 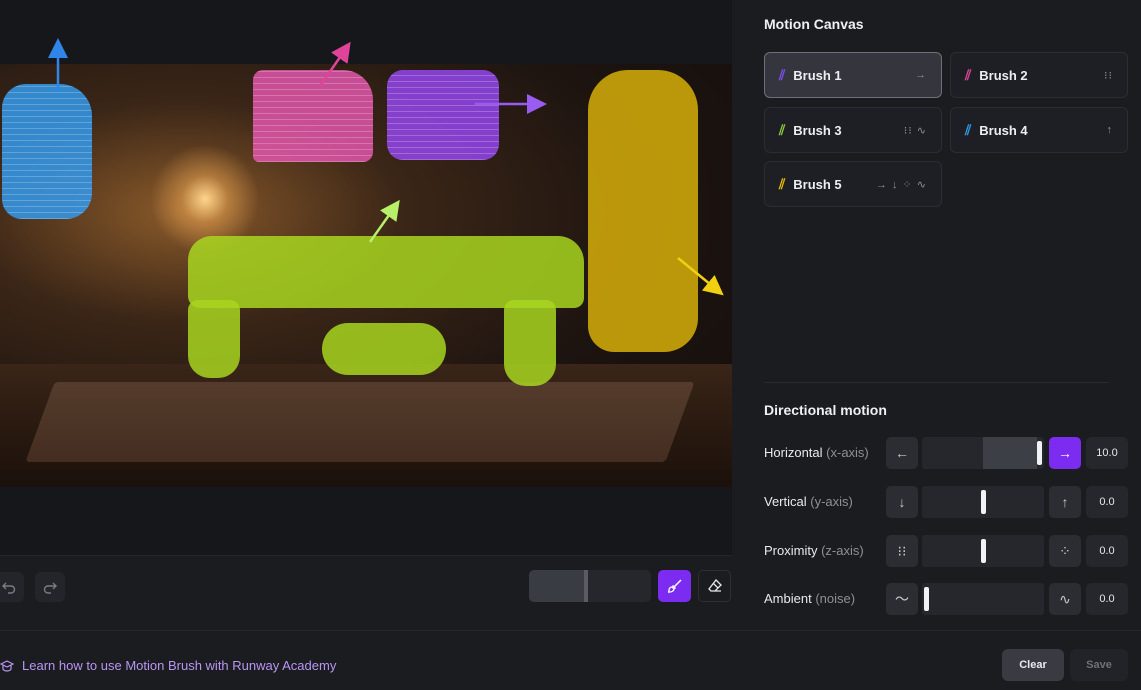 I want to click on horizontal-motion-row: Horizontal (x-axis) ← → 10.0, so click(x=946, y=453).